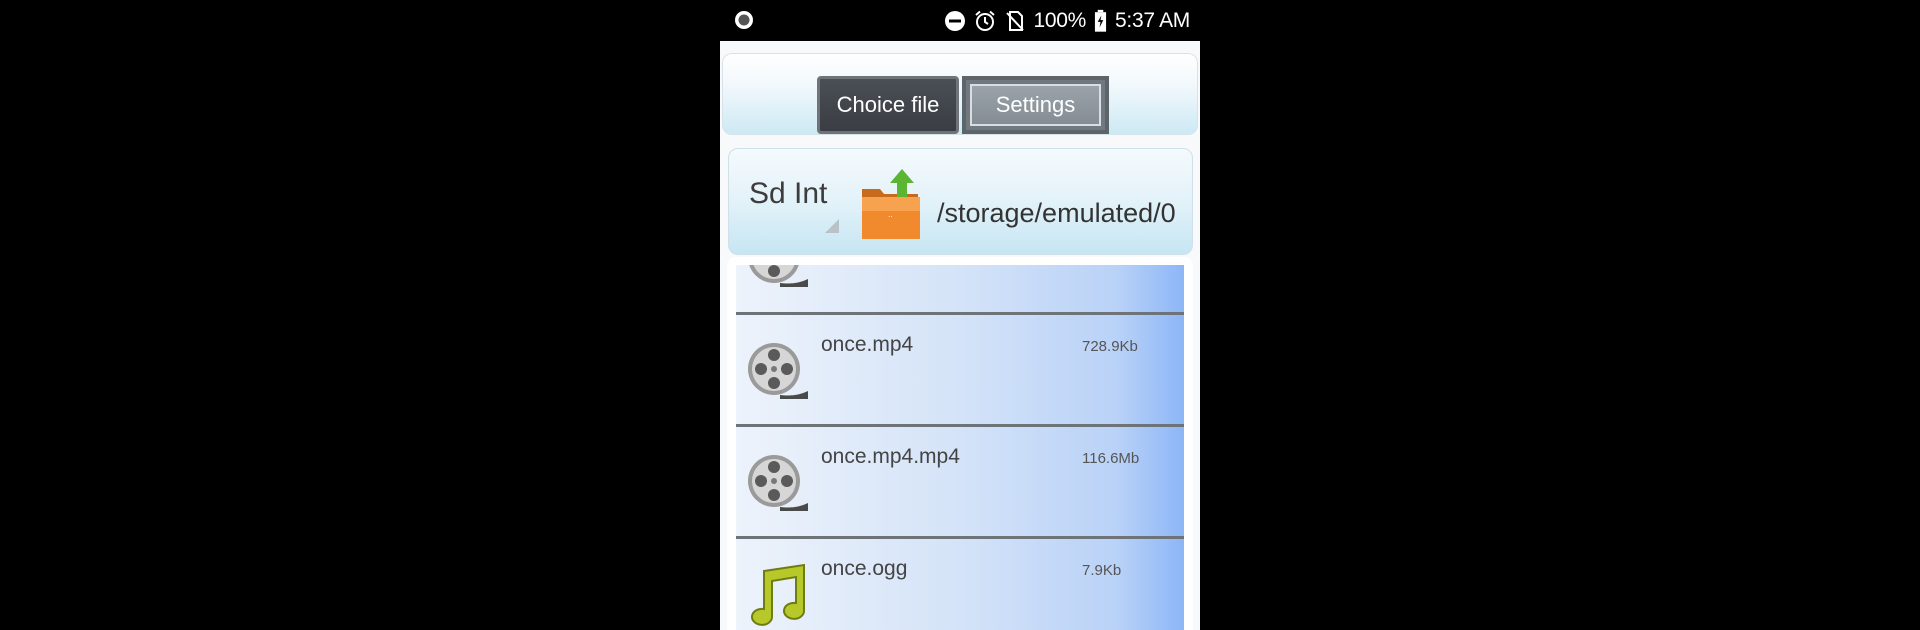 This screenshot has height=630, width=1920. I want to click on tab-choice-file: Choice file, so click(888, 105).